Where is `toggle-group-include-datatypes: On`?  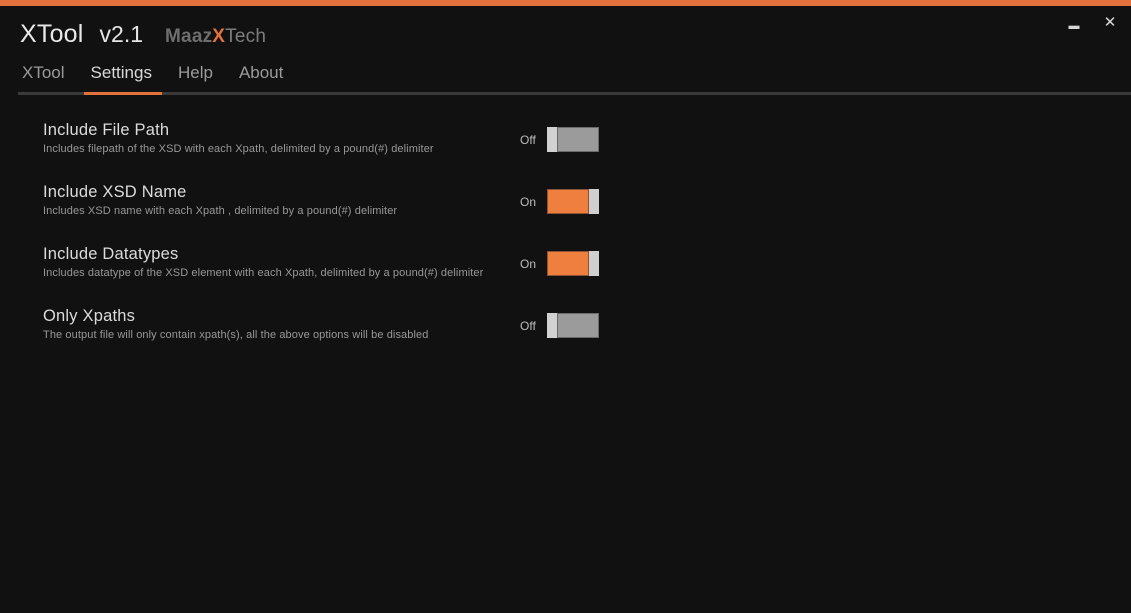 toggle-group-include-datatypes: On is located at coordinates (559, 263).